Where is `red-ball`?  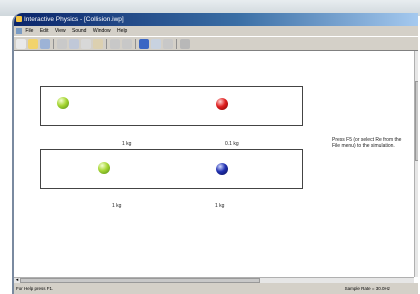
red-ball is located at coordinates (222, 104).